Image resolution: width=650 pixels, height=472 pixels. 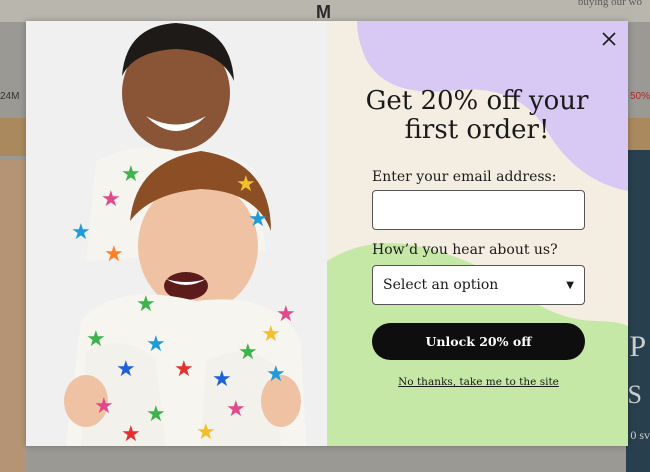 I want to click on background-right-panel, so click(x=638, y=311).